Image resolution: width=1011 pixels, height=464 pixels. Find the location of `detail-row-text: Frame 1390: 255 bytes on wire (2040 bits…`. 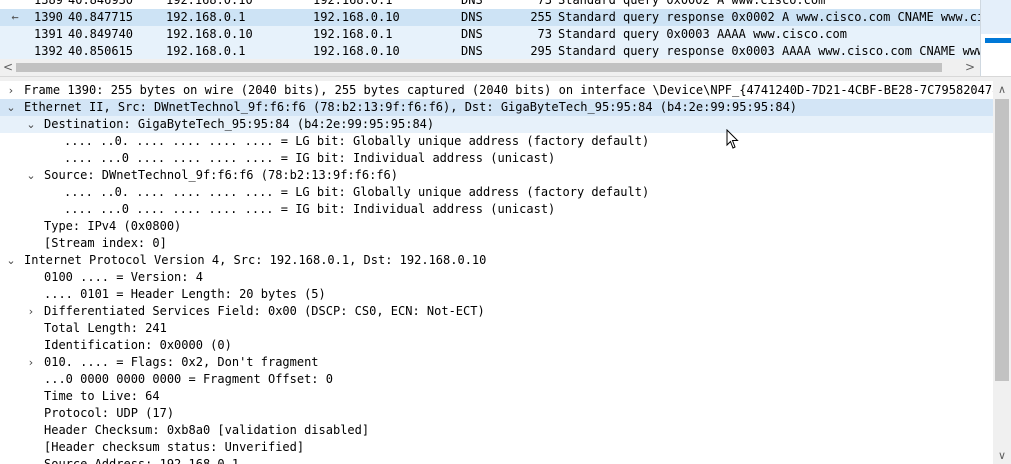

detail-row-text: Frame 1390: 255 bytes on wire (2040 bits… is located at coordinates (508, 90).